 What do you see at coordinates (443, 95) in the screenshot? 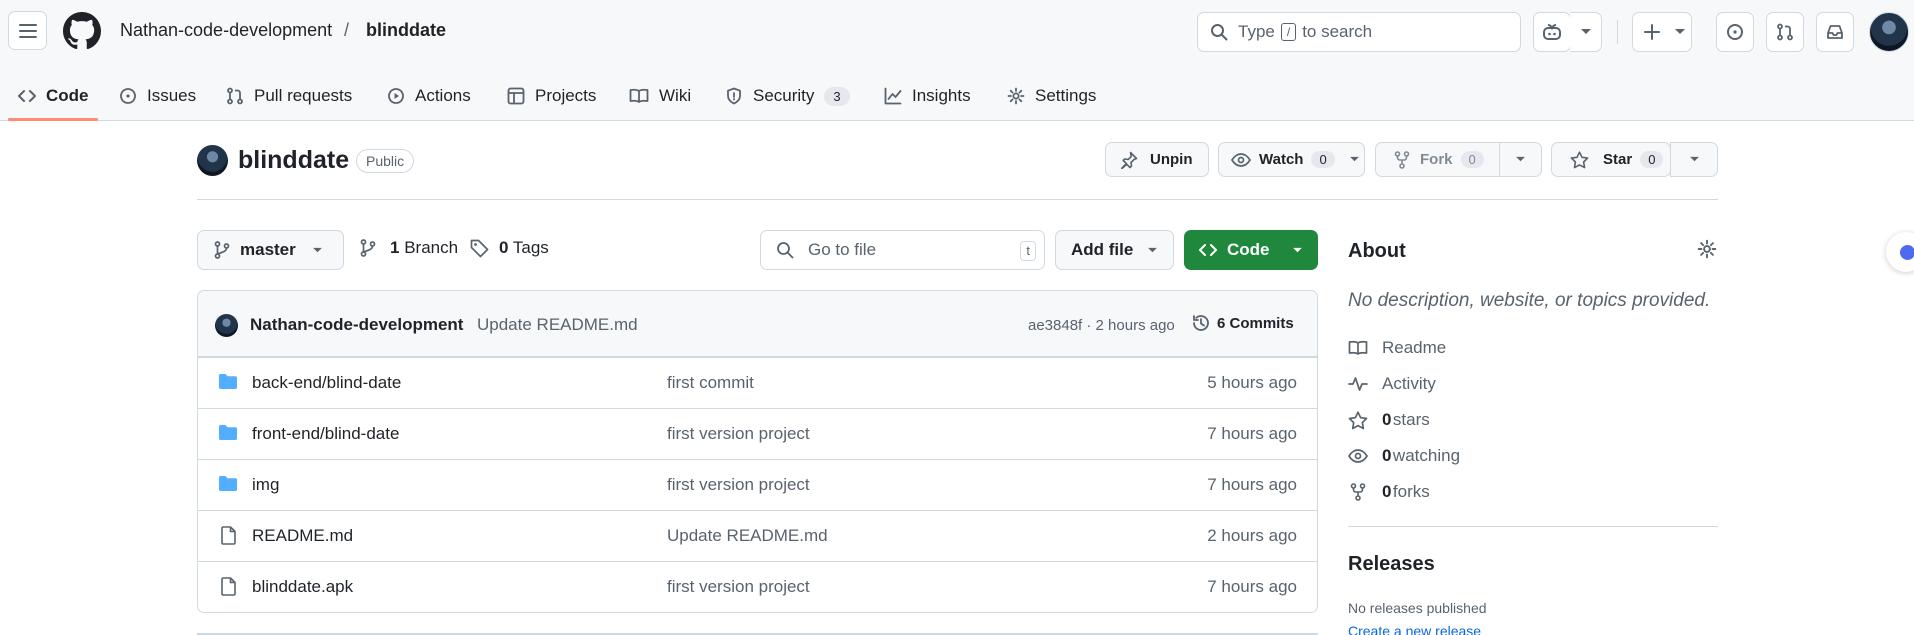
I see `tab-actions-label: Actions` at bounding box center [443, 95].